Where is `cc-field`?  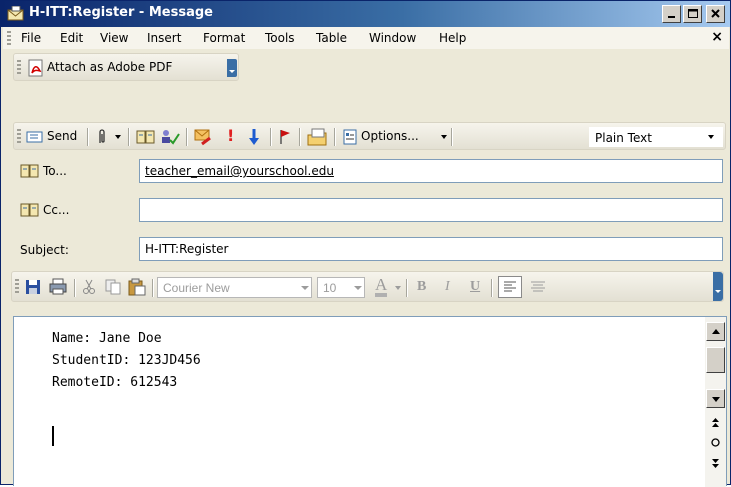
cc-field is located at coordinates (431, 210).